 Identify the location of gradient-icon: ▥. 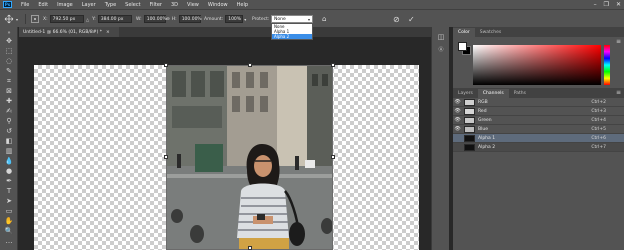
(9, 151).